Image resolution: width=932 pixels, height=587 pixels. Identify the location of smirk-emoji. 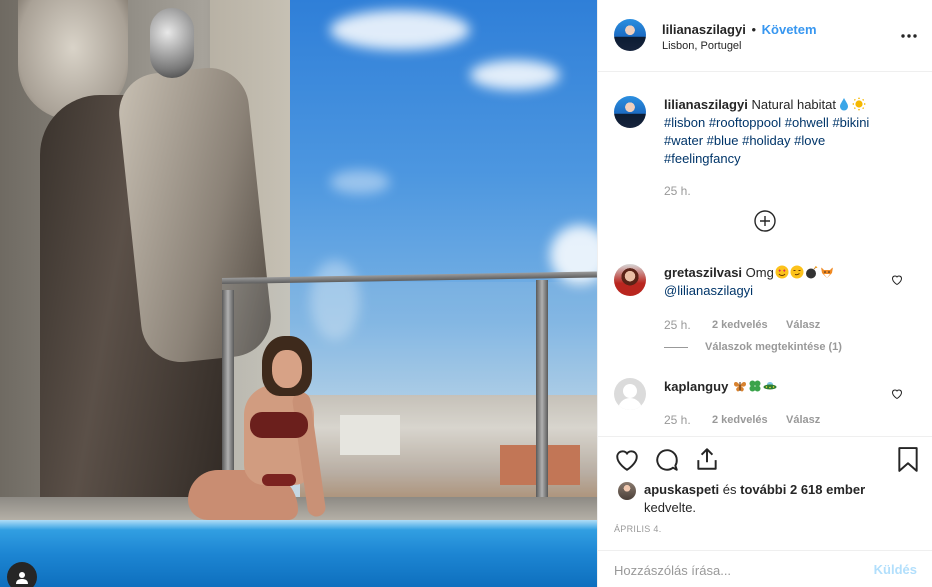
(797, 272).